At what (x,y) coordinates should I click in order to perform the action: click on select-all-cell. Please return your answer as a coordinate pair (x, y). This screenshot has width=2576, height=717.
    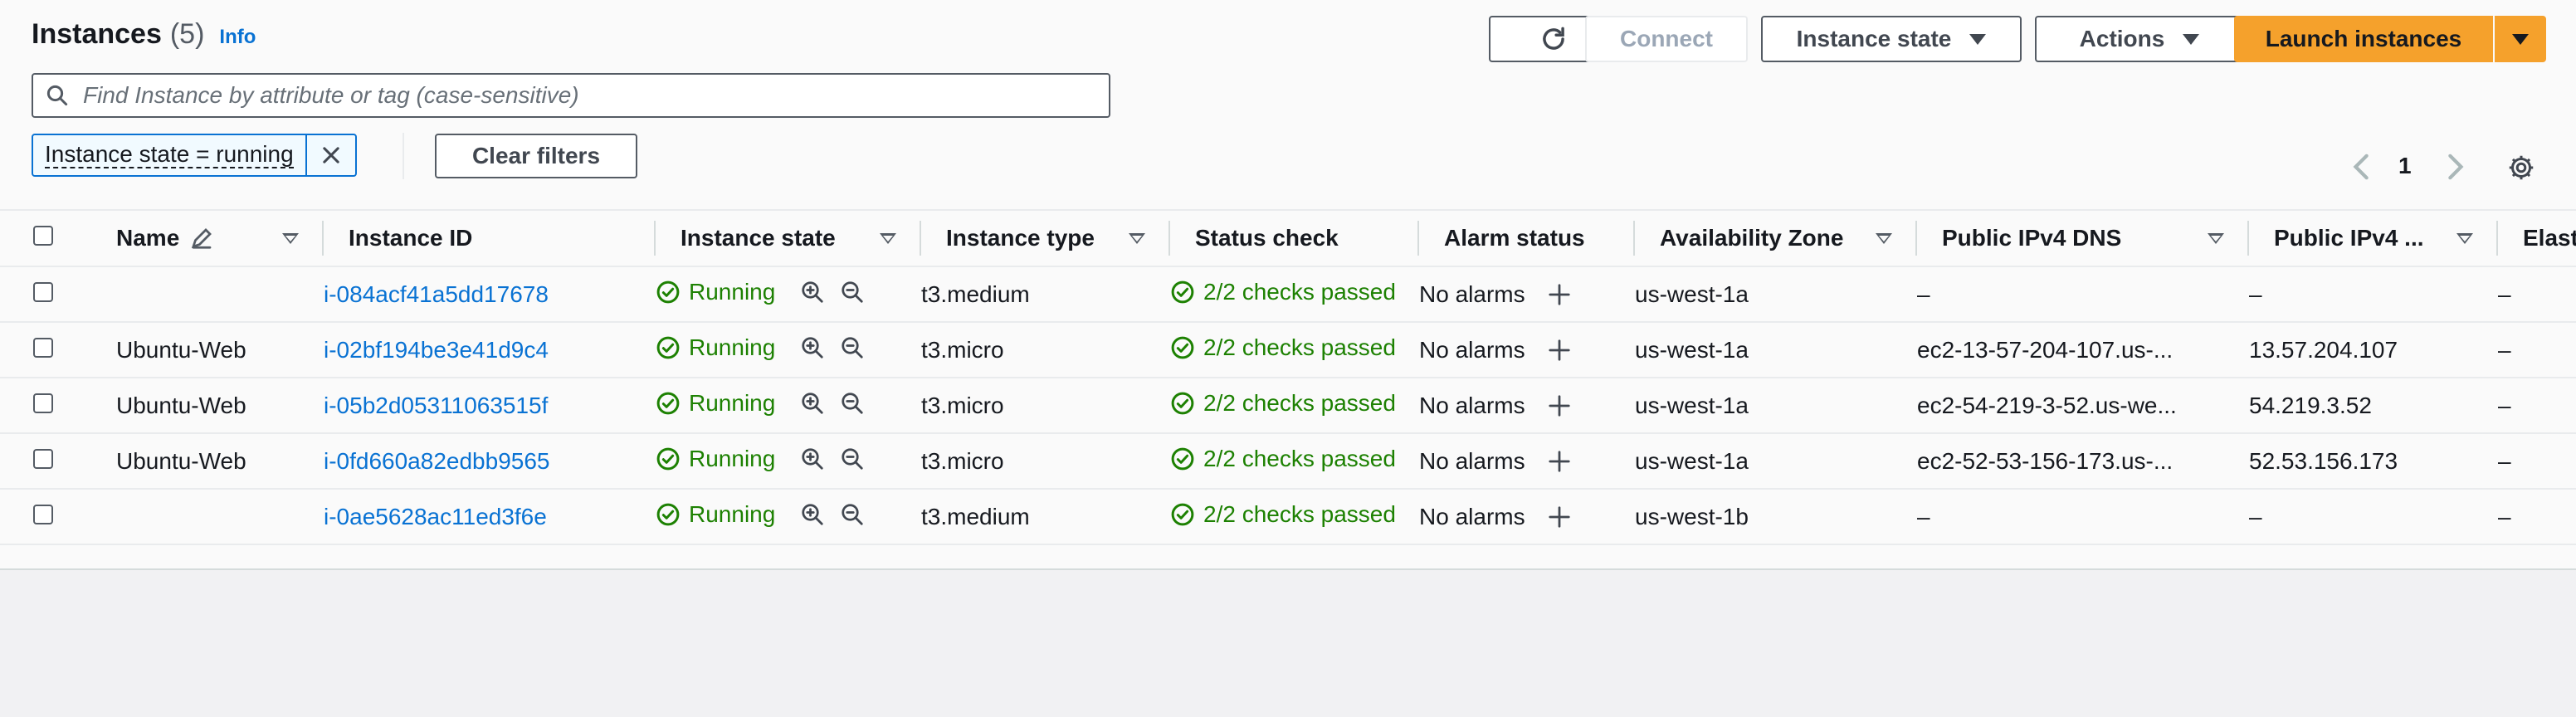
    Looking at the image, I should click on (46, 238).